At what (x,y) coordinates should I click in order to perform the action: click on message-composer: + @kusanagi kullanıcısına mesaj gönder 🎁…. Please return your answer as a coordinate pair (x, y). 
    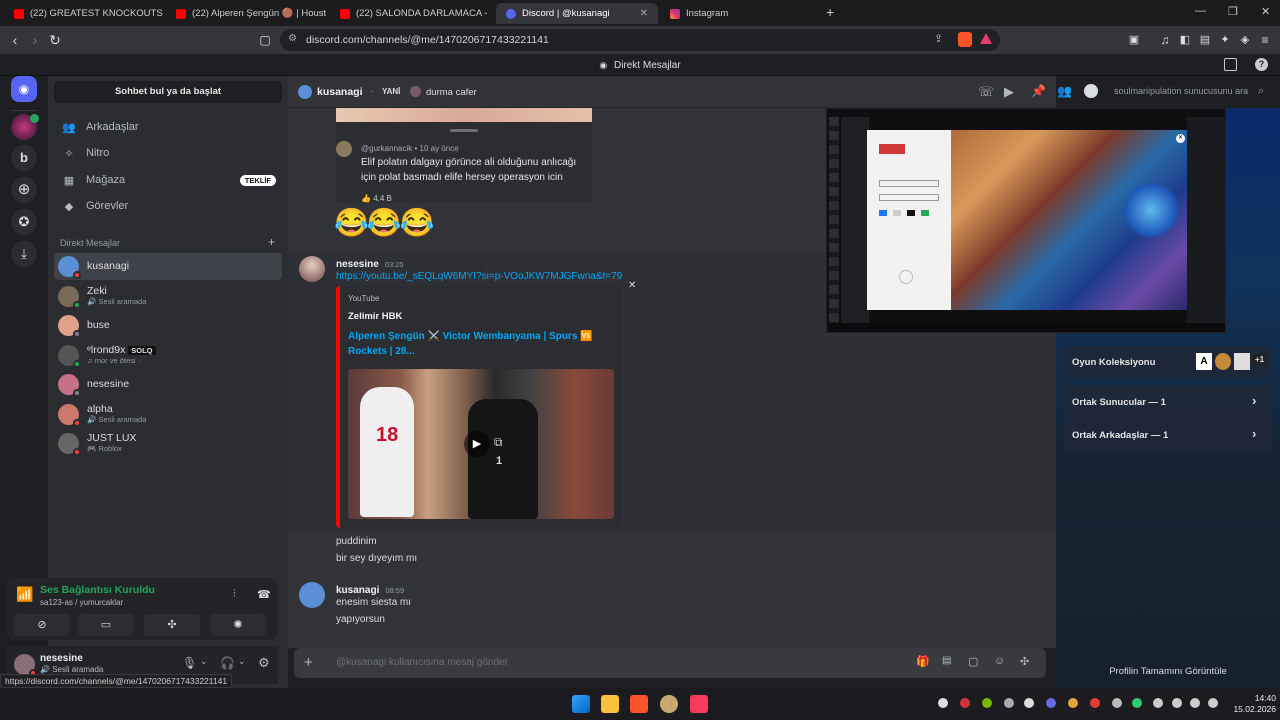
    Looking at the image, I should click on (670, 663).